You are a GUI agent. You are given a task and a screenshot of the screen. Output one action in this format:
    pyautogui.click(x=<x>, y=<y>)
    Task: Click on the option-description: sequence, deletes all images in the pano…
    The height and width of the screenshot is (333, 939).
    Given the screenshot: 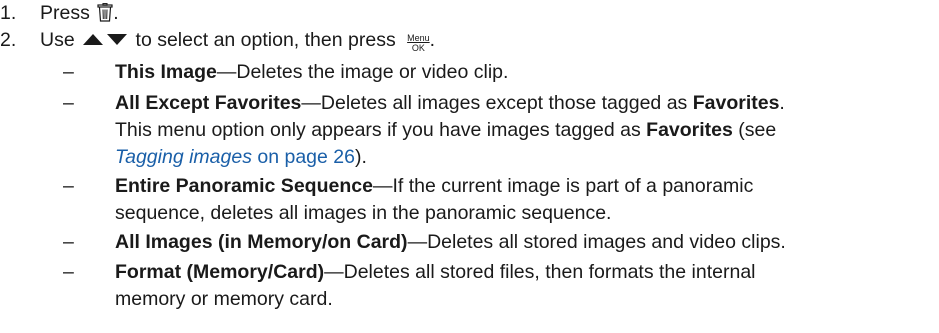 What is the action you would take?
    pyautogui.click(x=363, y=213)
    